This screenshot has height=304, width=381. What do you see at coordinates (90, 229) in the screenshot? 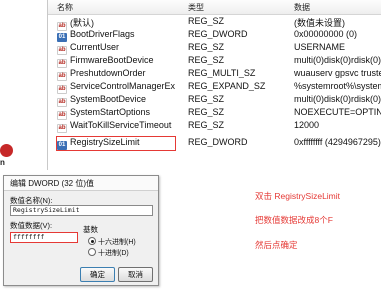
I see `base-label: 基数` at bounding box center [90, 229].